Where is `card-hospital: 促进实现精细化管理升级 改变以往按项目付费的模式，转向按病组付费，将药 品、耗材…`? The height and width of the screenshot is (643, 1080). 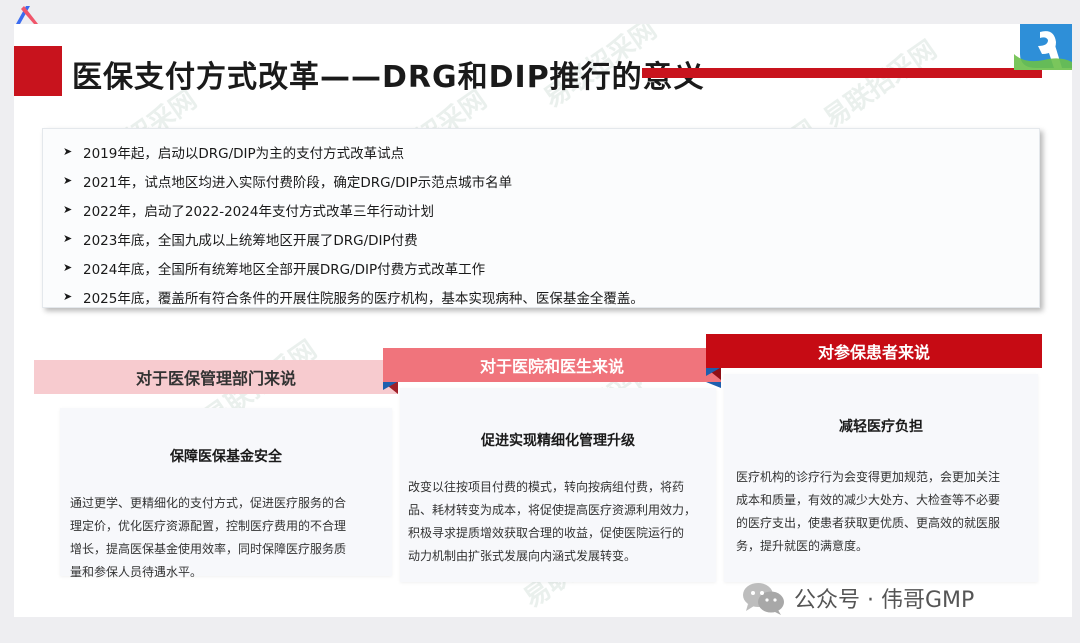
card-hospital: 促进实现精细化管理升级 改变以往按项目付费的模式，转向按病组付费，将药 品、耗材… is located at coordinates (558, 485).